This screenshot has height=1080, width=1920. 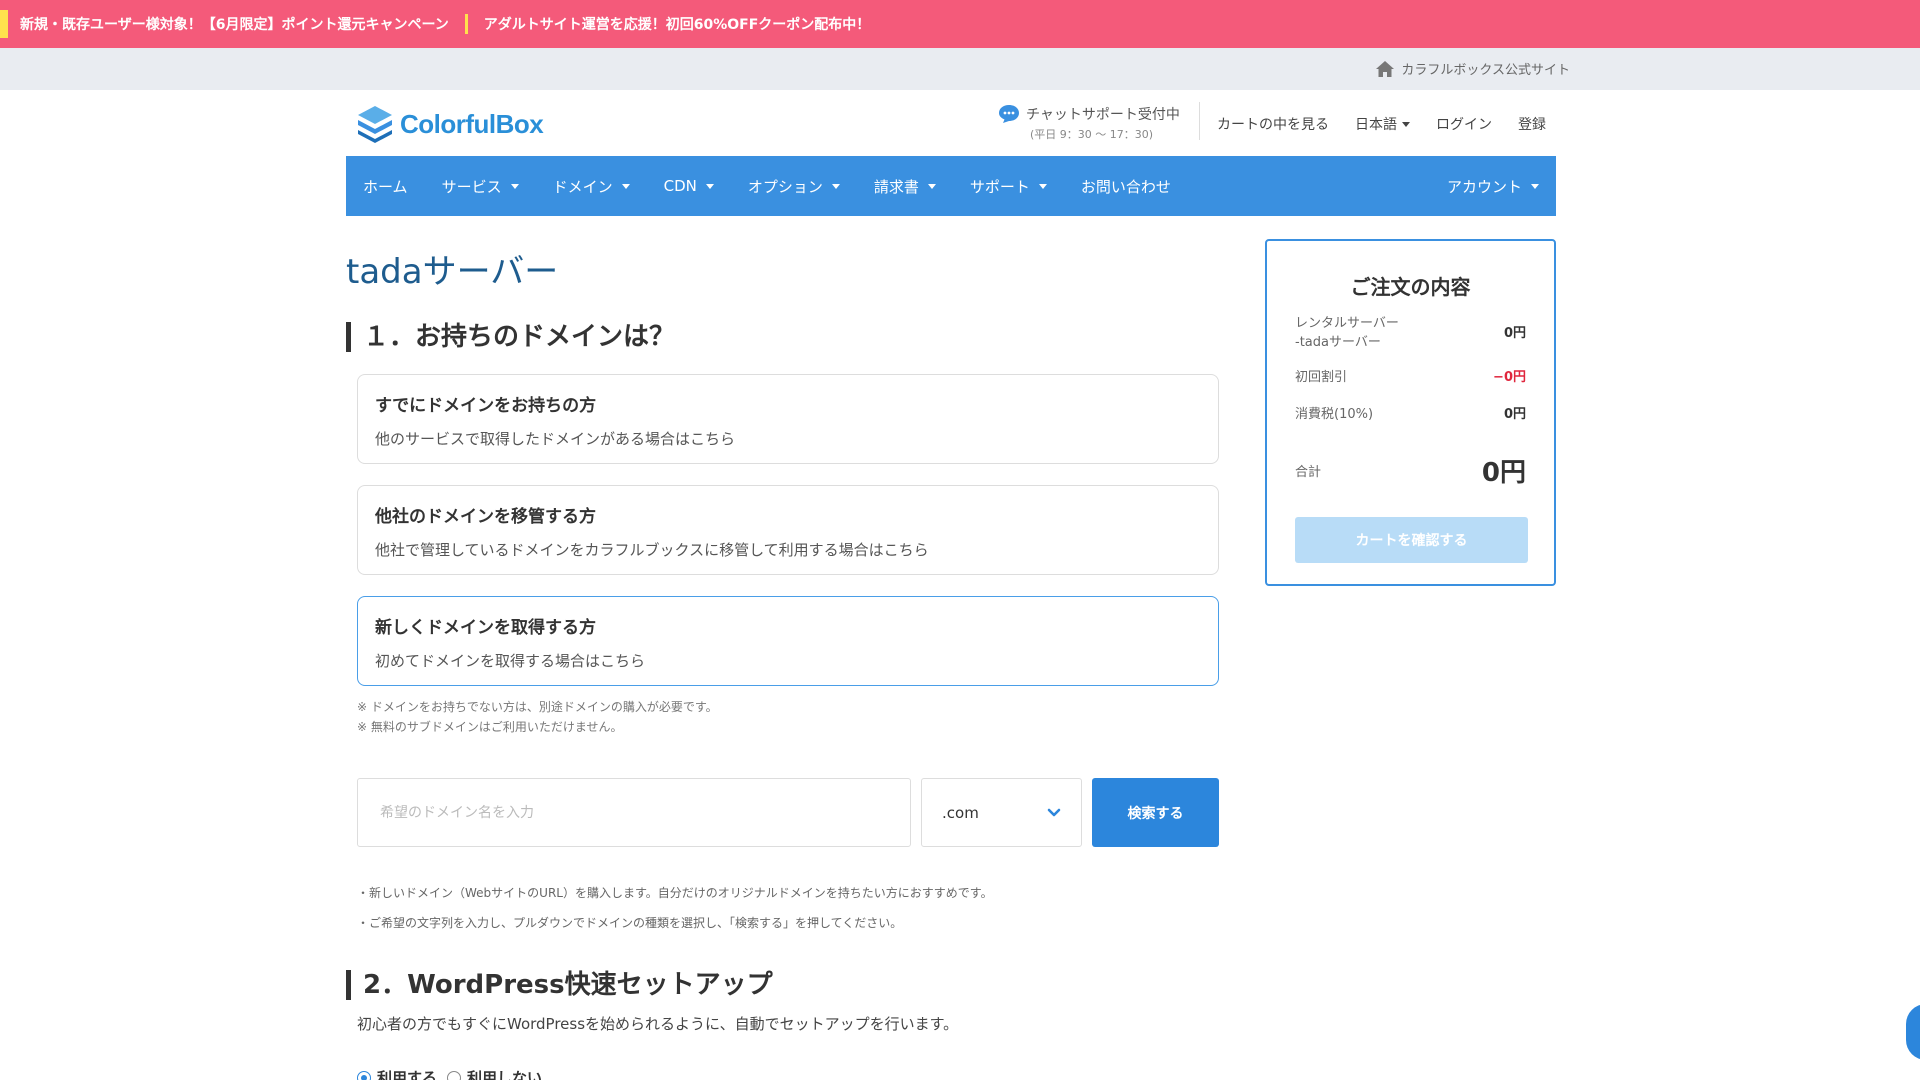 What do you see at coordinates (510, 661) in the screenshot?
I see `option-desc: 初めてドメインを取得する場合はこちら` at bounding box center [510, 661].